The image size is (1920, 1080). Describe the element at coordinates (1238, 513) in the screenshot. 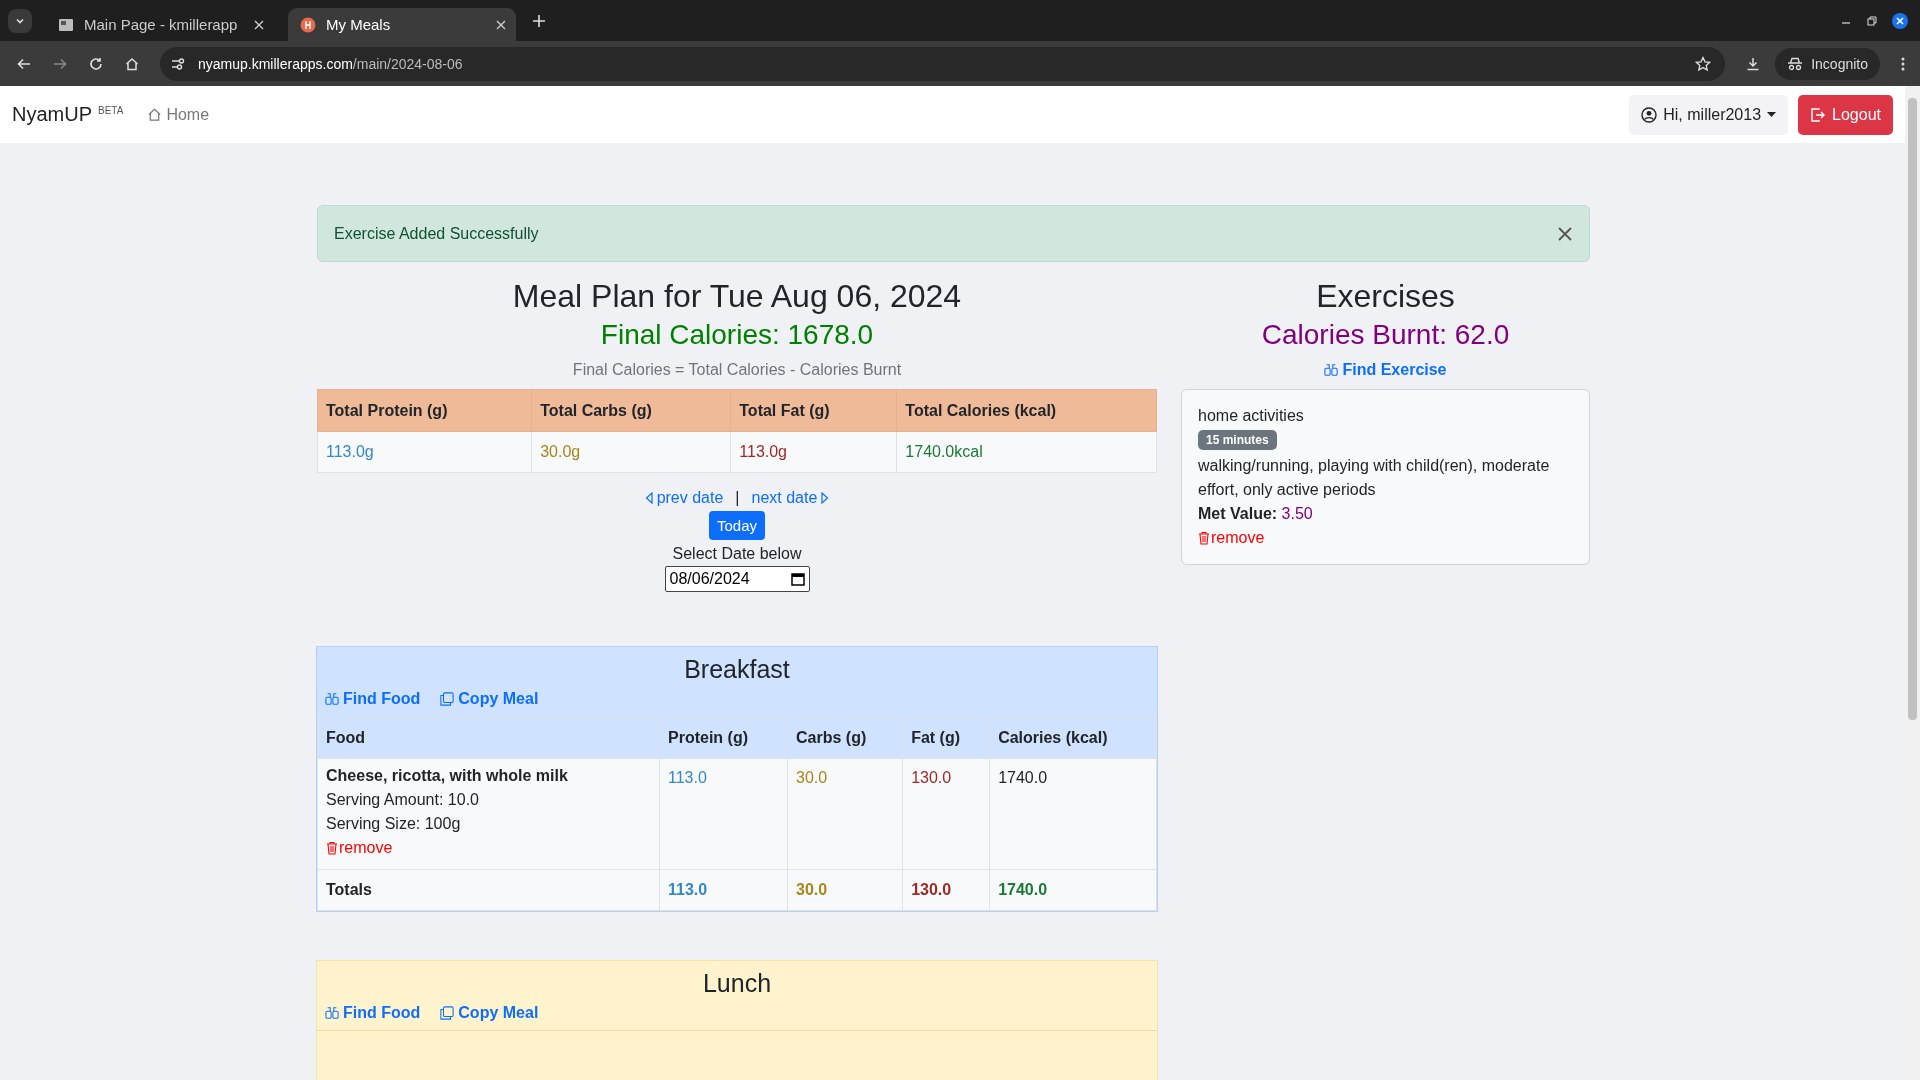

I see `met-label: Met Value:` at that location.